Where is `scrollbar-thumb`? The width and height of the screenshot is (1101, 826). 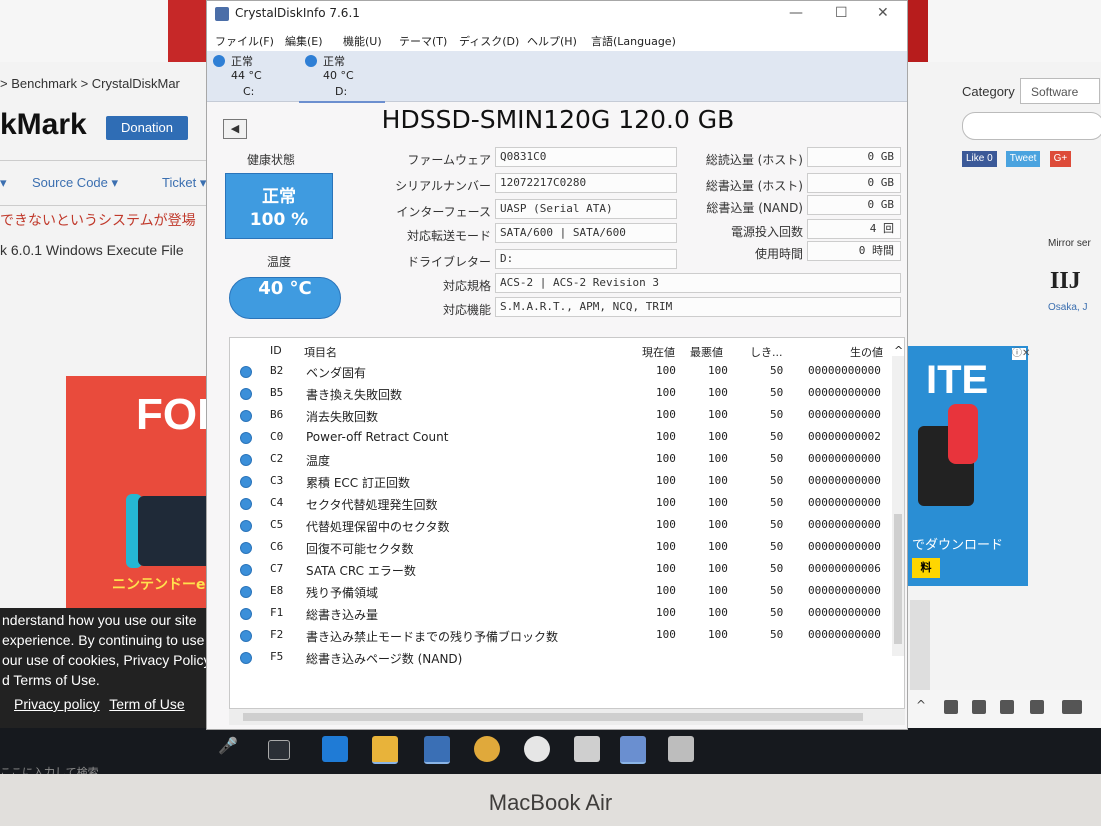 scrollbar-thumb is located at coordinates (553, 717).